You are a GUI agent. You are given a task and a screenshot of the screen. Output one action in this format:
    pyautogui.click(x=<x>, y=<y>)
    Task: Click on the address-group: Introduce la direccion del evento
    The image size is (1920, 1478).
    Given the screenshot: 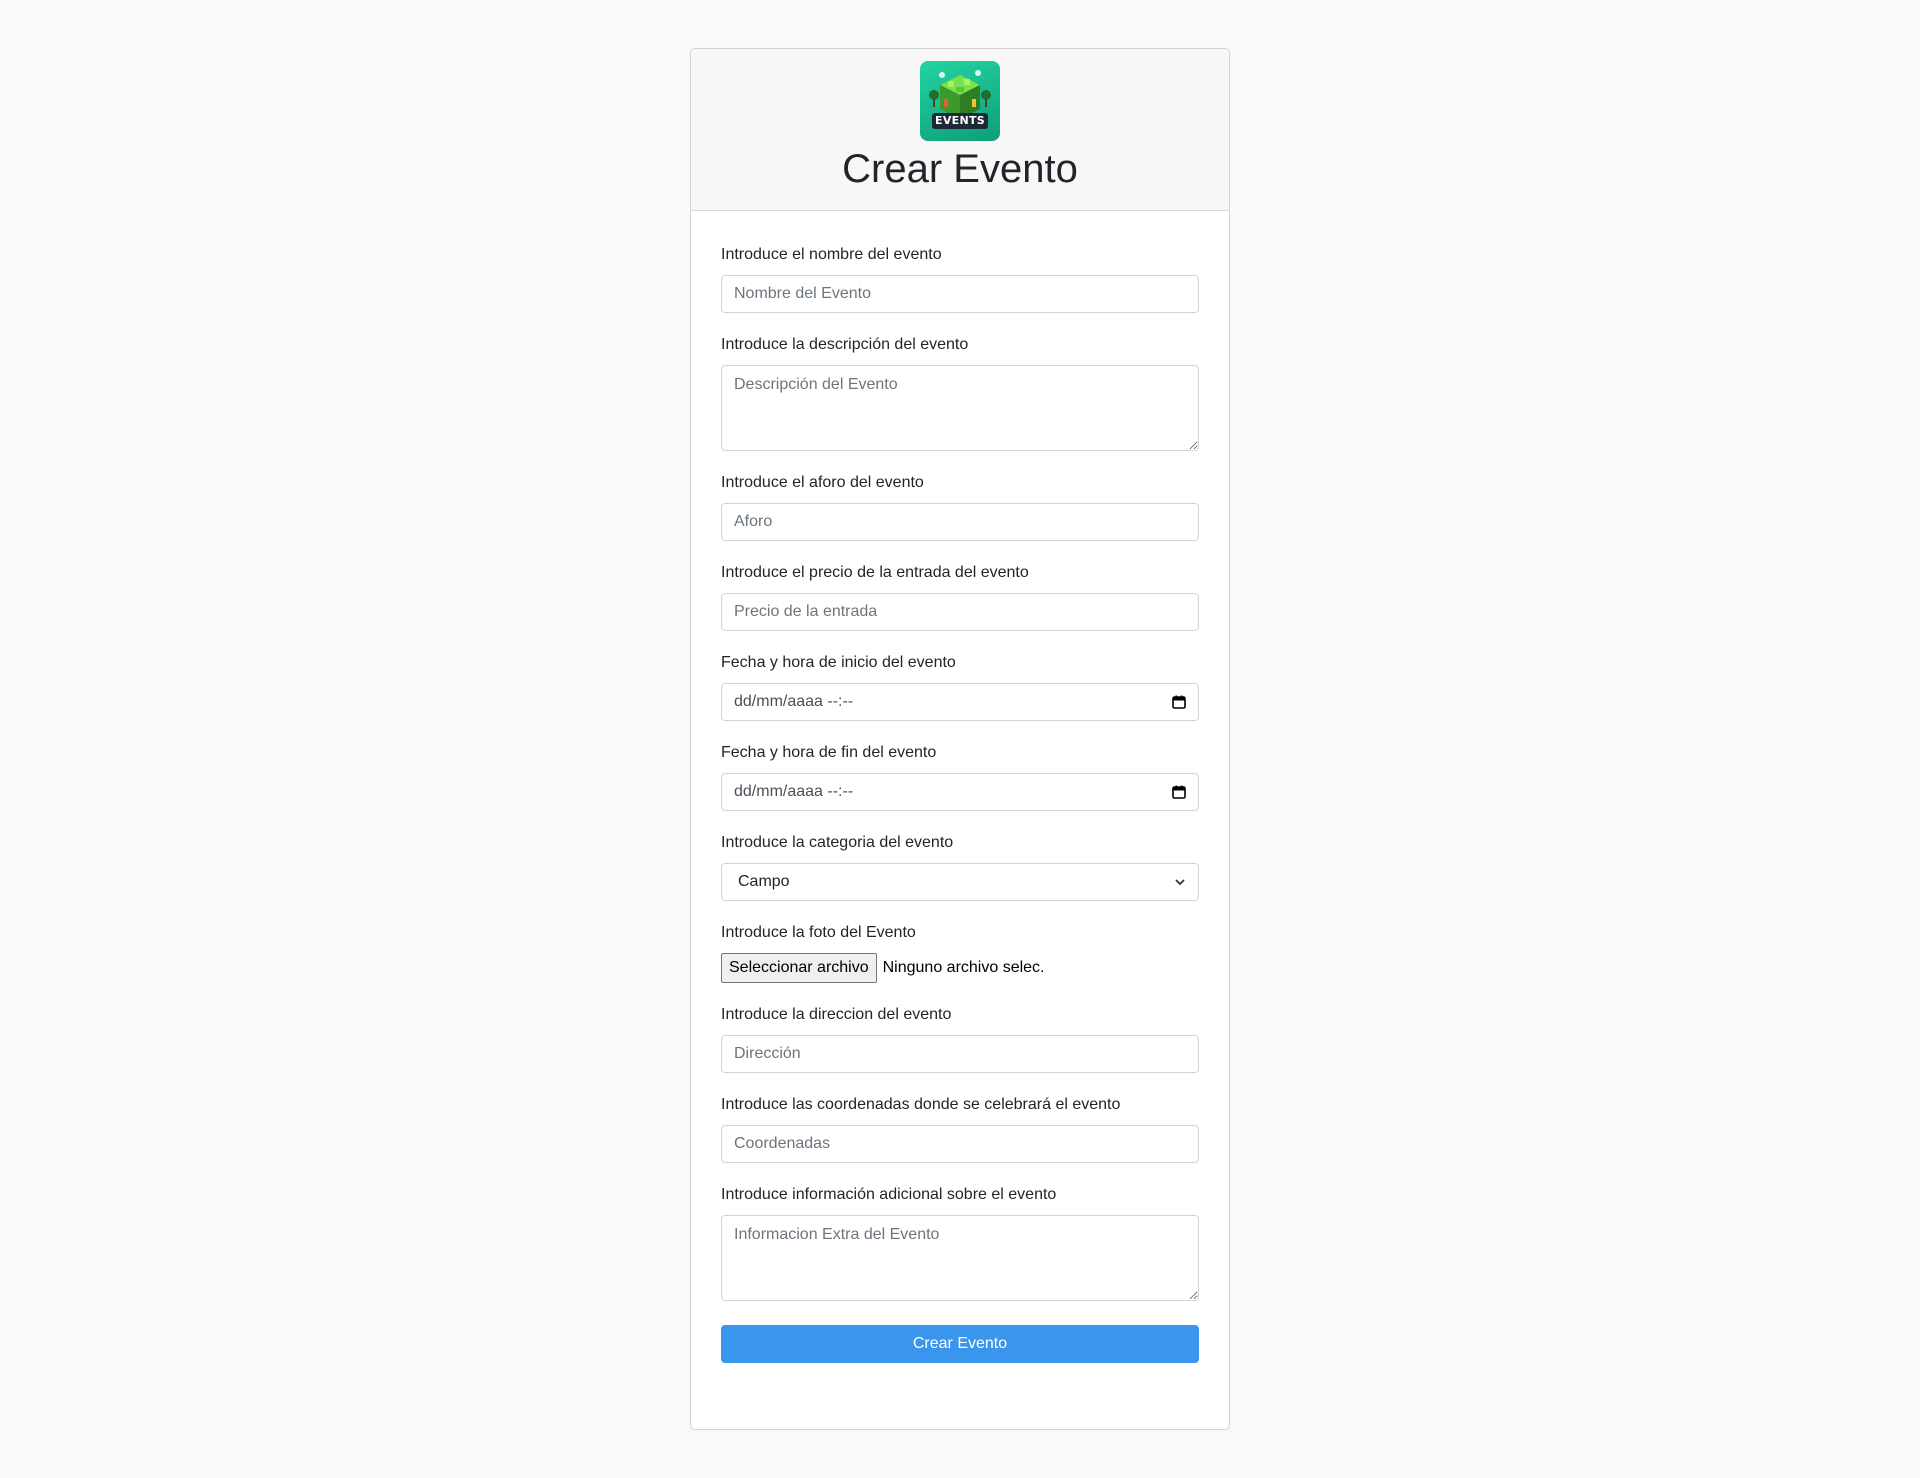 What is the action you would take?
    pyautogui.click(x=960, y=1039)
    